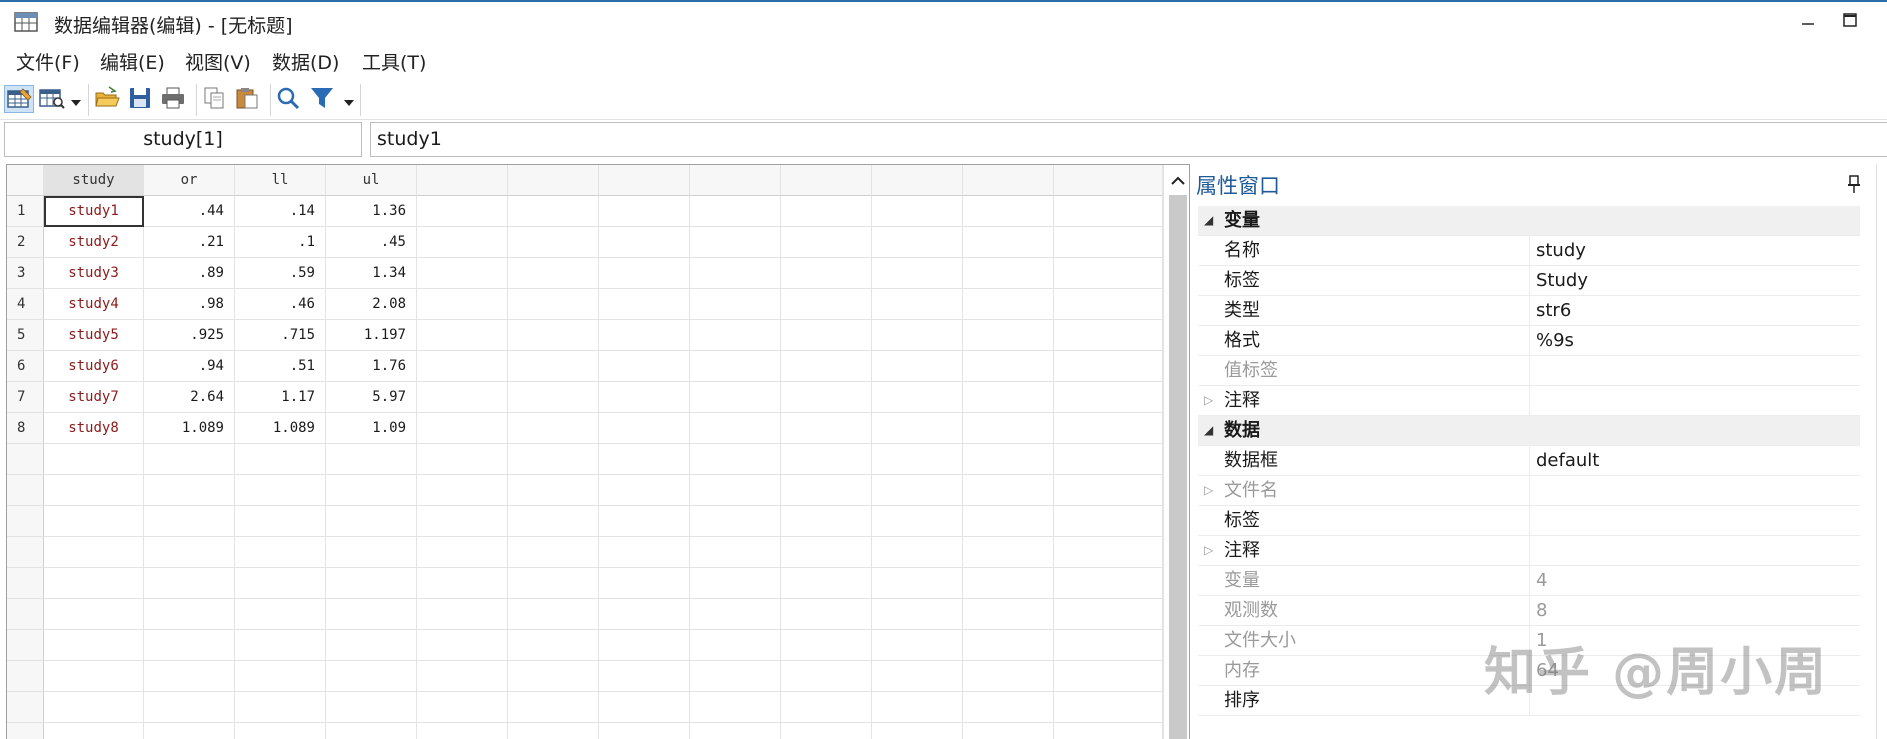 The height and width of the screenshot is (739, 1887). Describe the element at coordinates (189, 335) in the screenshot. I see `cell-or: .925` at that location.